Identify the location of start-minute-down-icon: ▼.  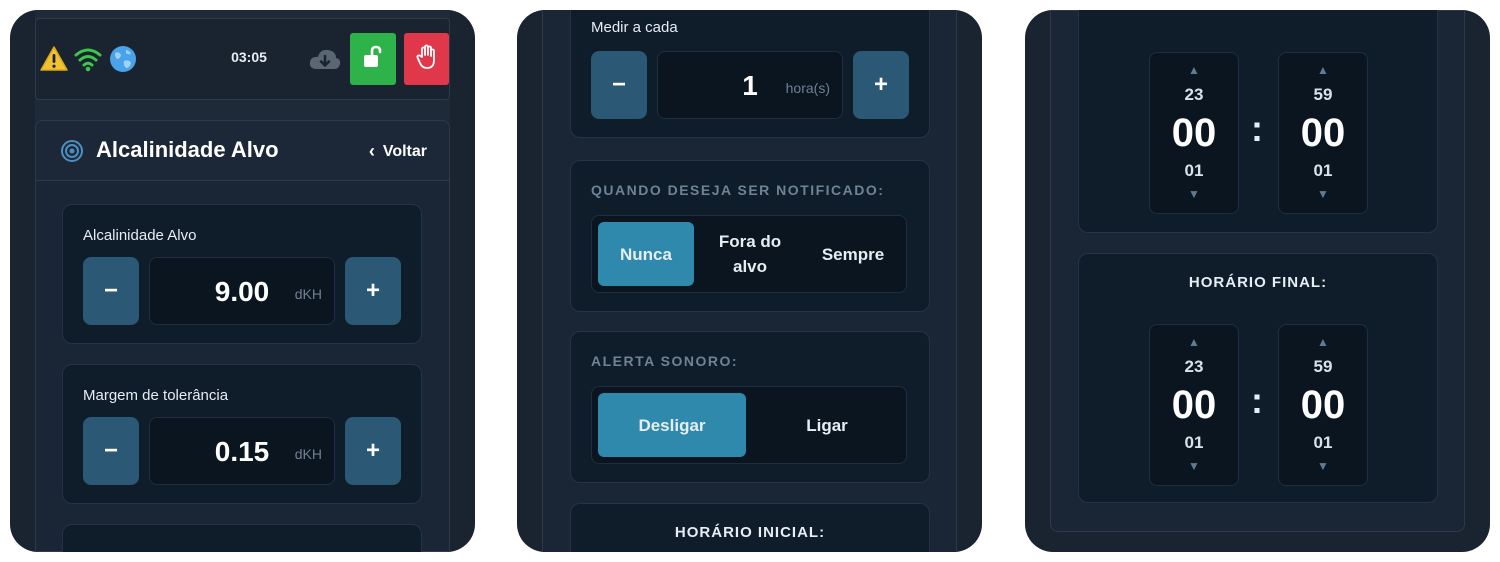
(1323, 194).